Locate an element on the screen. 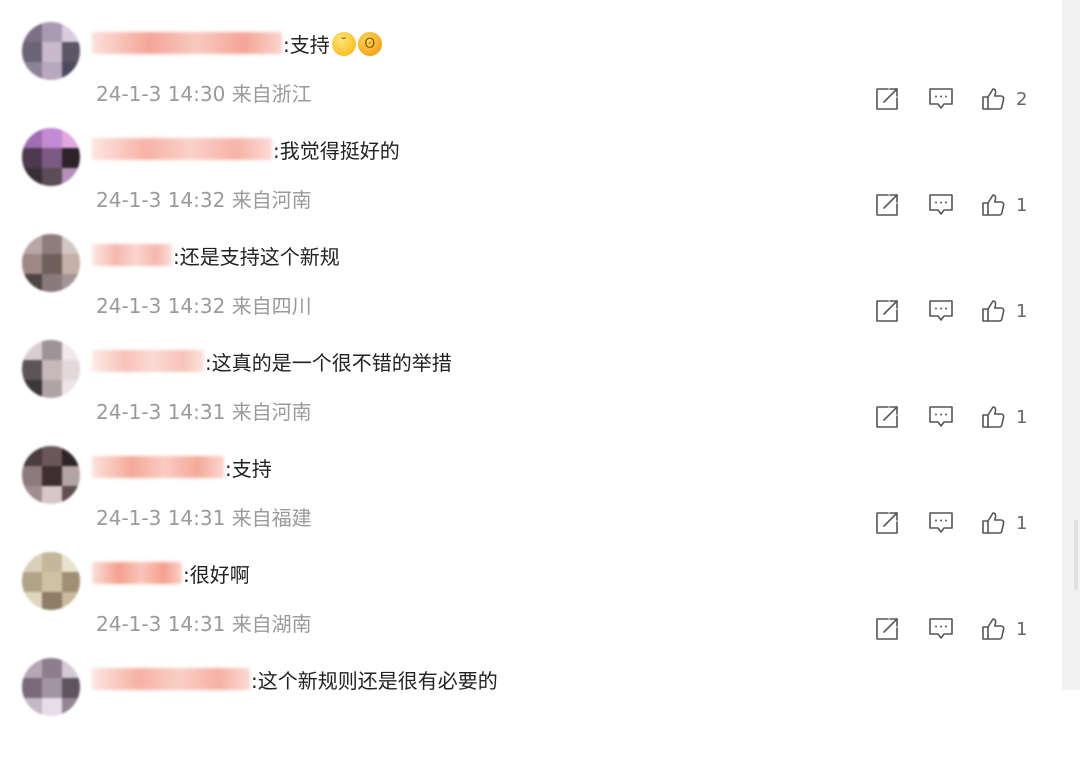 This screenshot has width=1080, height=764. comment-location: 来自浙江 is located at coordinates (271, 94).